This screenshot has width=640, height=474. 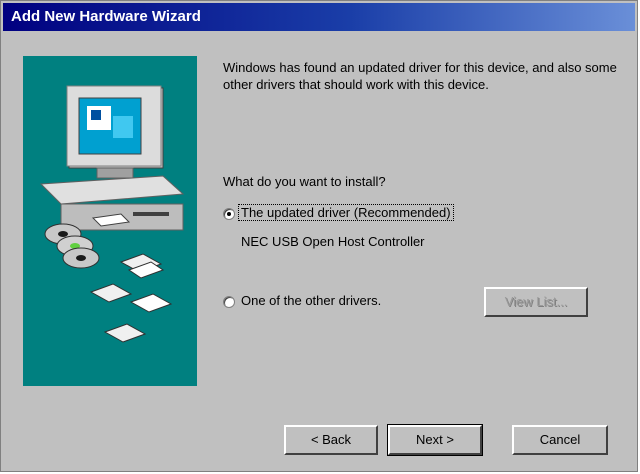 What do you see at coordinates (229, 302) in the screenshot?
I see `other-drivers-radio` at bounding box center [229, 302].